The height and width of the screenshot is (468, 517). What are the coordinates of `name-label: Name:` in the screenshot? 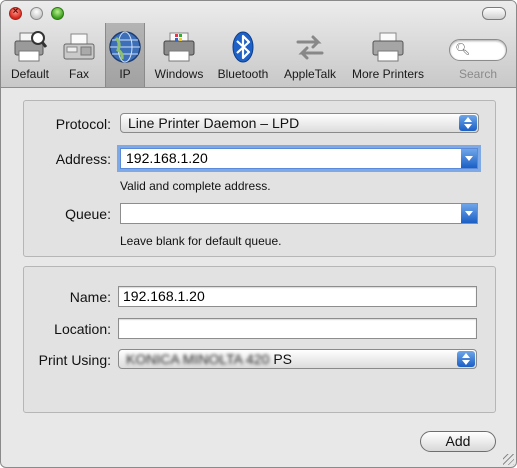 It's located at (90, 297).